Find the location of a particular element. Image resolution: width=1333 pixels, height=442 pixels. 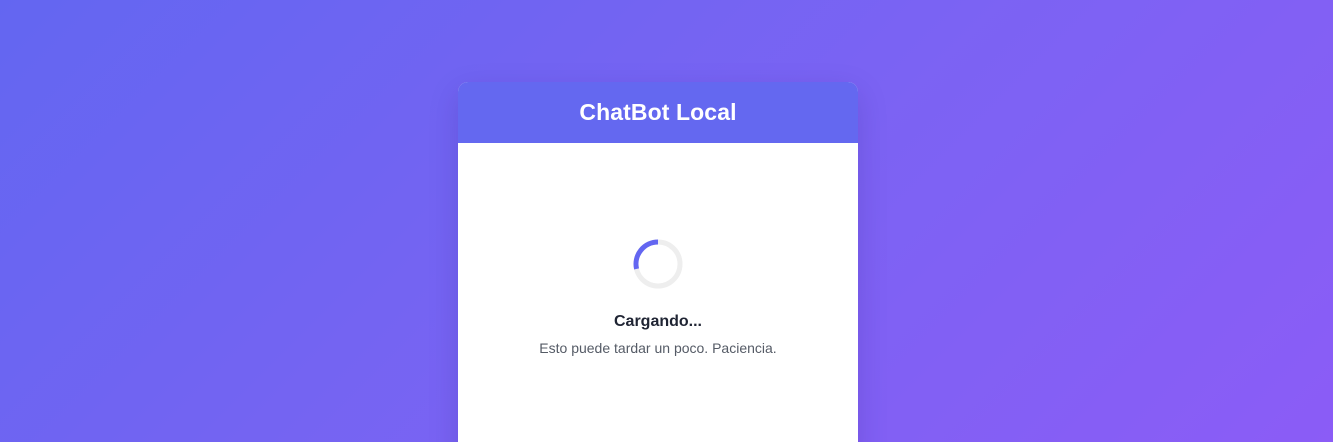

chat-header: ChatBot Local is located at coordinates (658, 112).